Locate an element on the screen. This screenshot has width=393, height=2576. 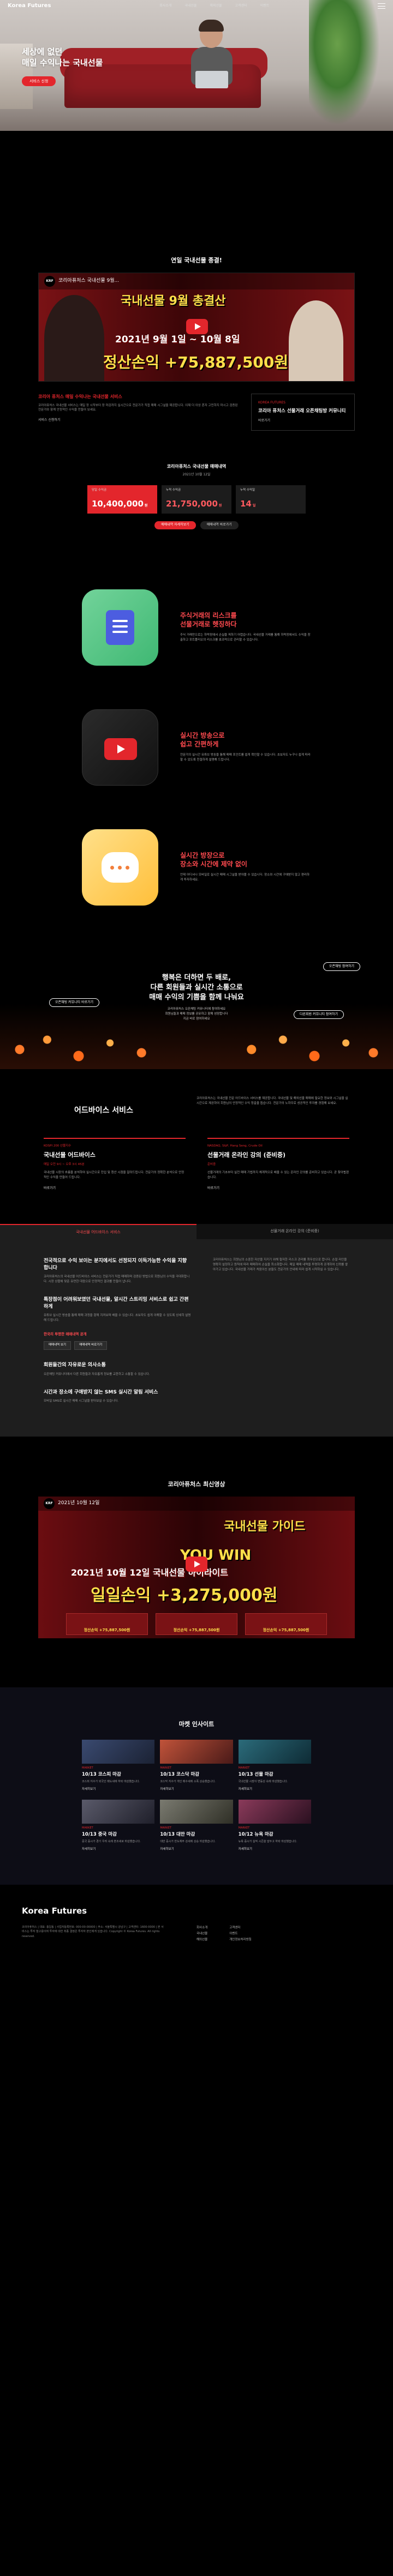
detail-heading-2: 특장점이 어려워보였던 국내선물, 알시간 스트리밍 서비스로 쉽고 간편하게 is located at coordinates (116, 1303).